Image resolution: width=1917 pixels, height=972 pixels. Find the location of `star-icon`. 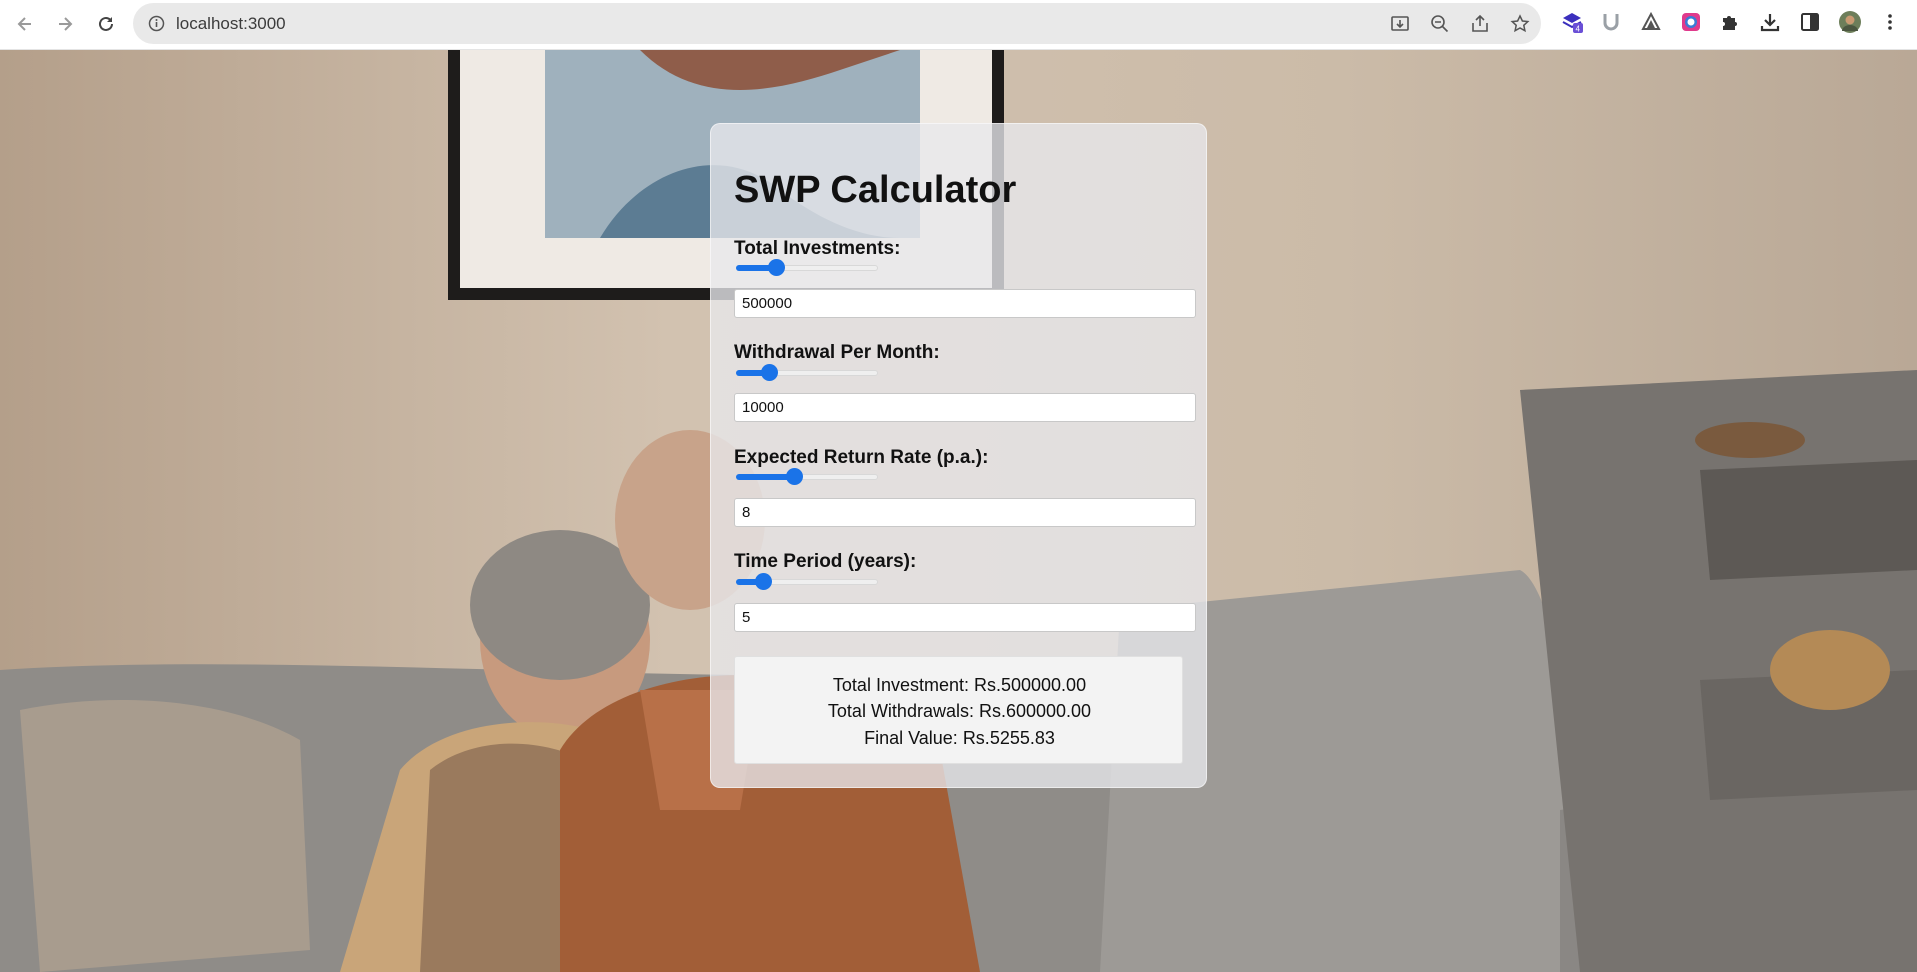

star-icon is located at coordinates (1520, 24).